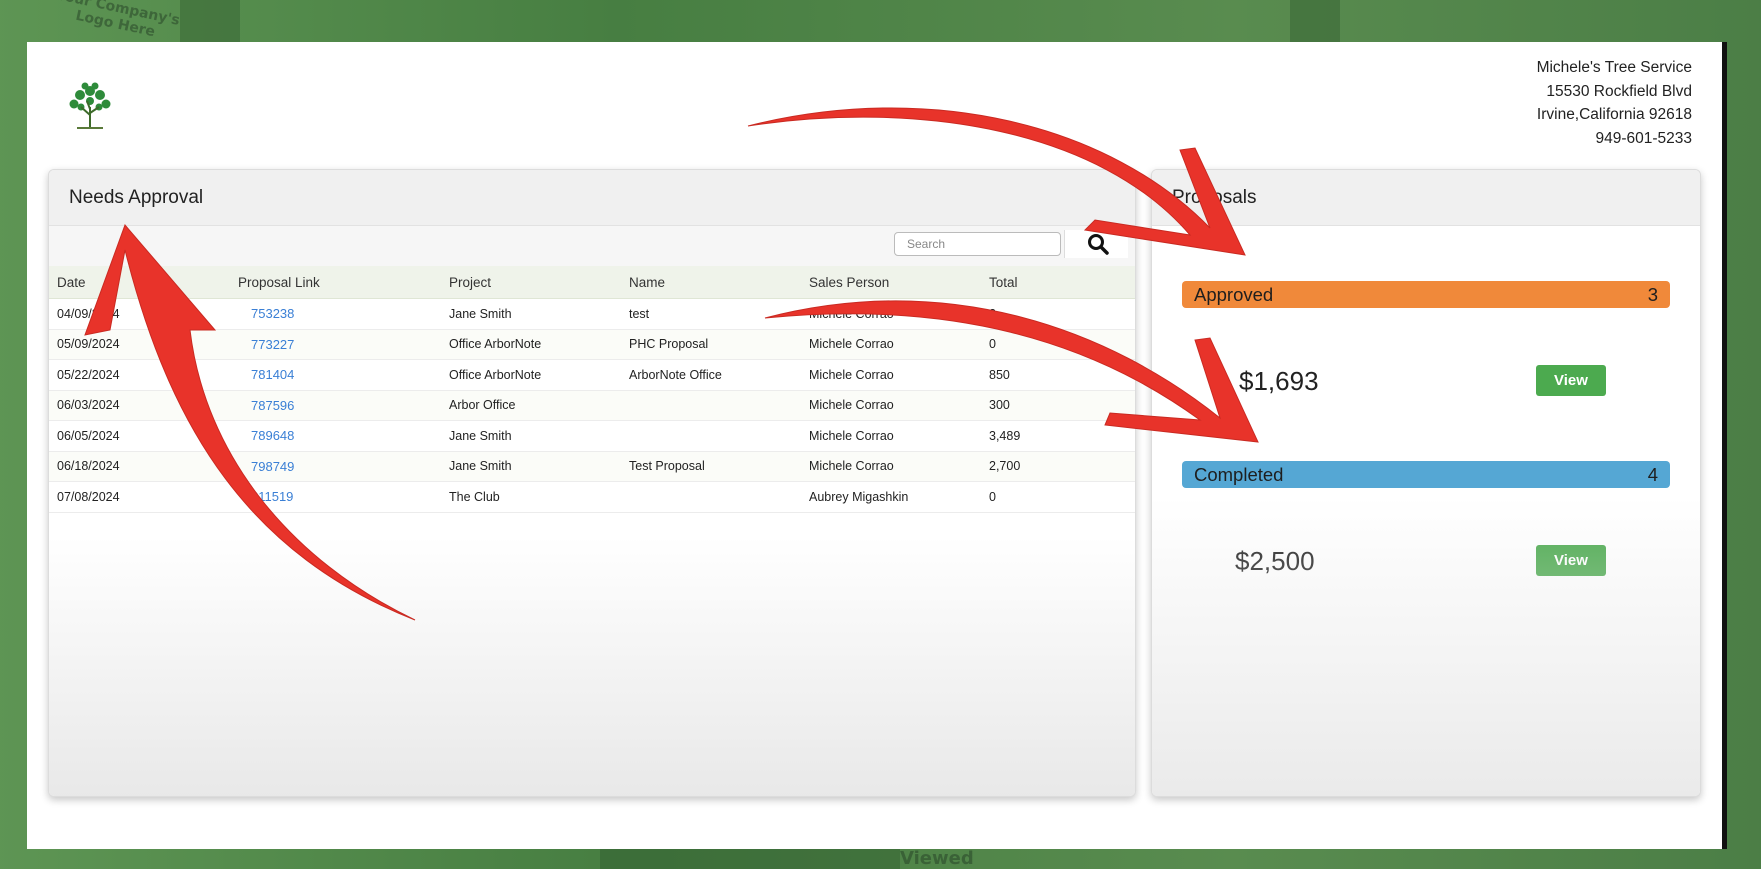 The width and height of the screenshot is (1761, 869). I want to click on needs-approval-title: Needs Approval, so click(592, 198).